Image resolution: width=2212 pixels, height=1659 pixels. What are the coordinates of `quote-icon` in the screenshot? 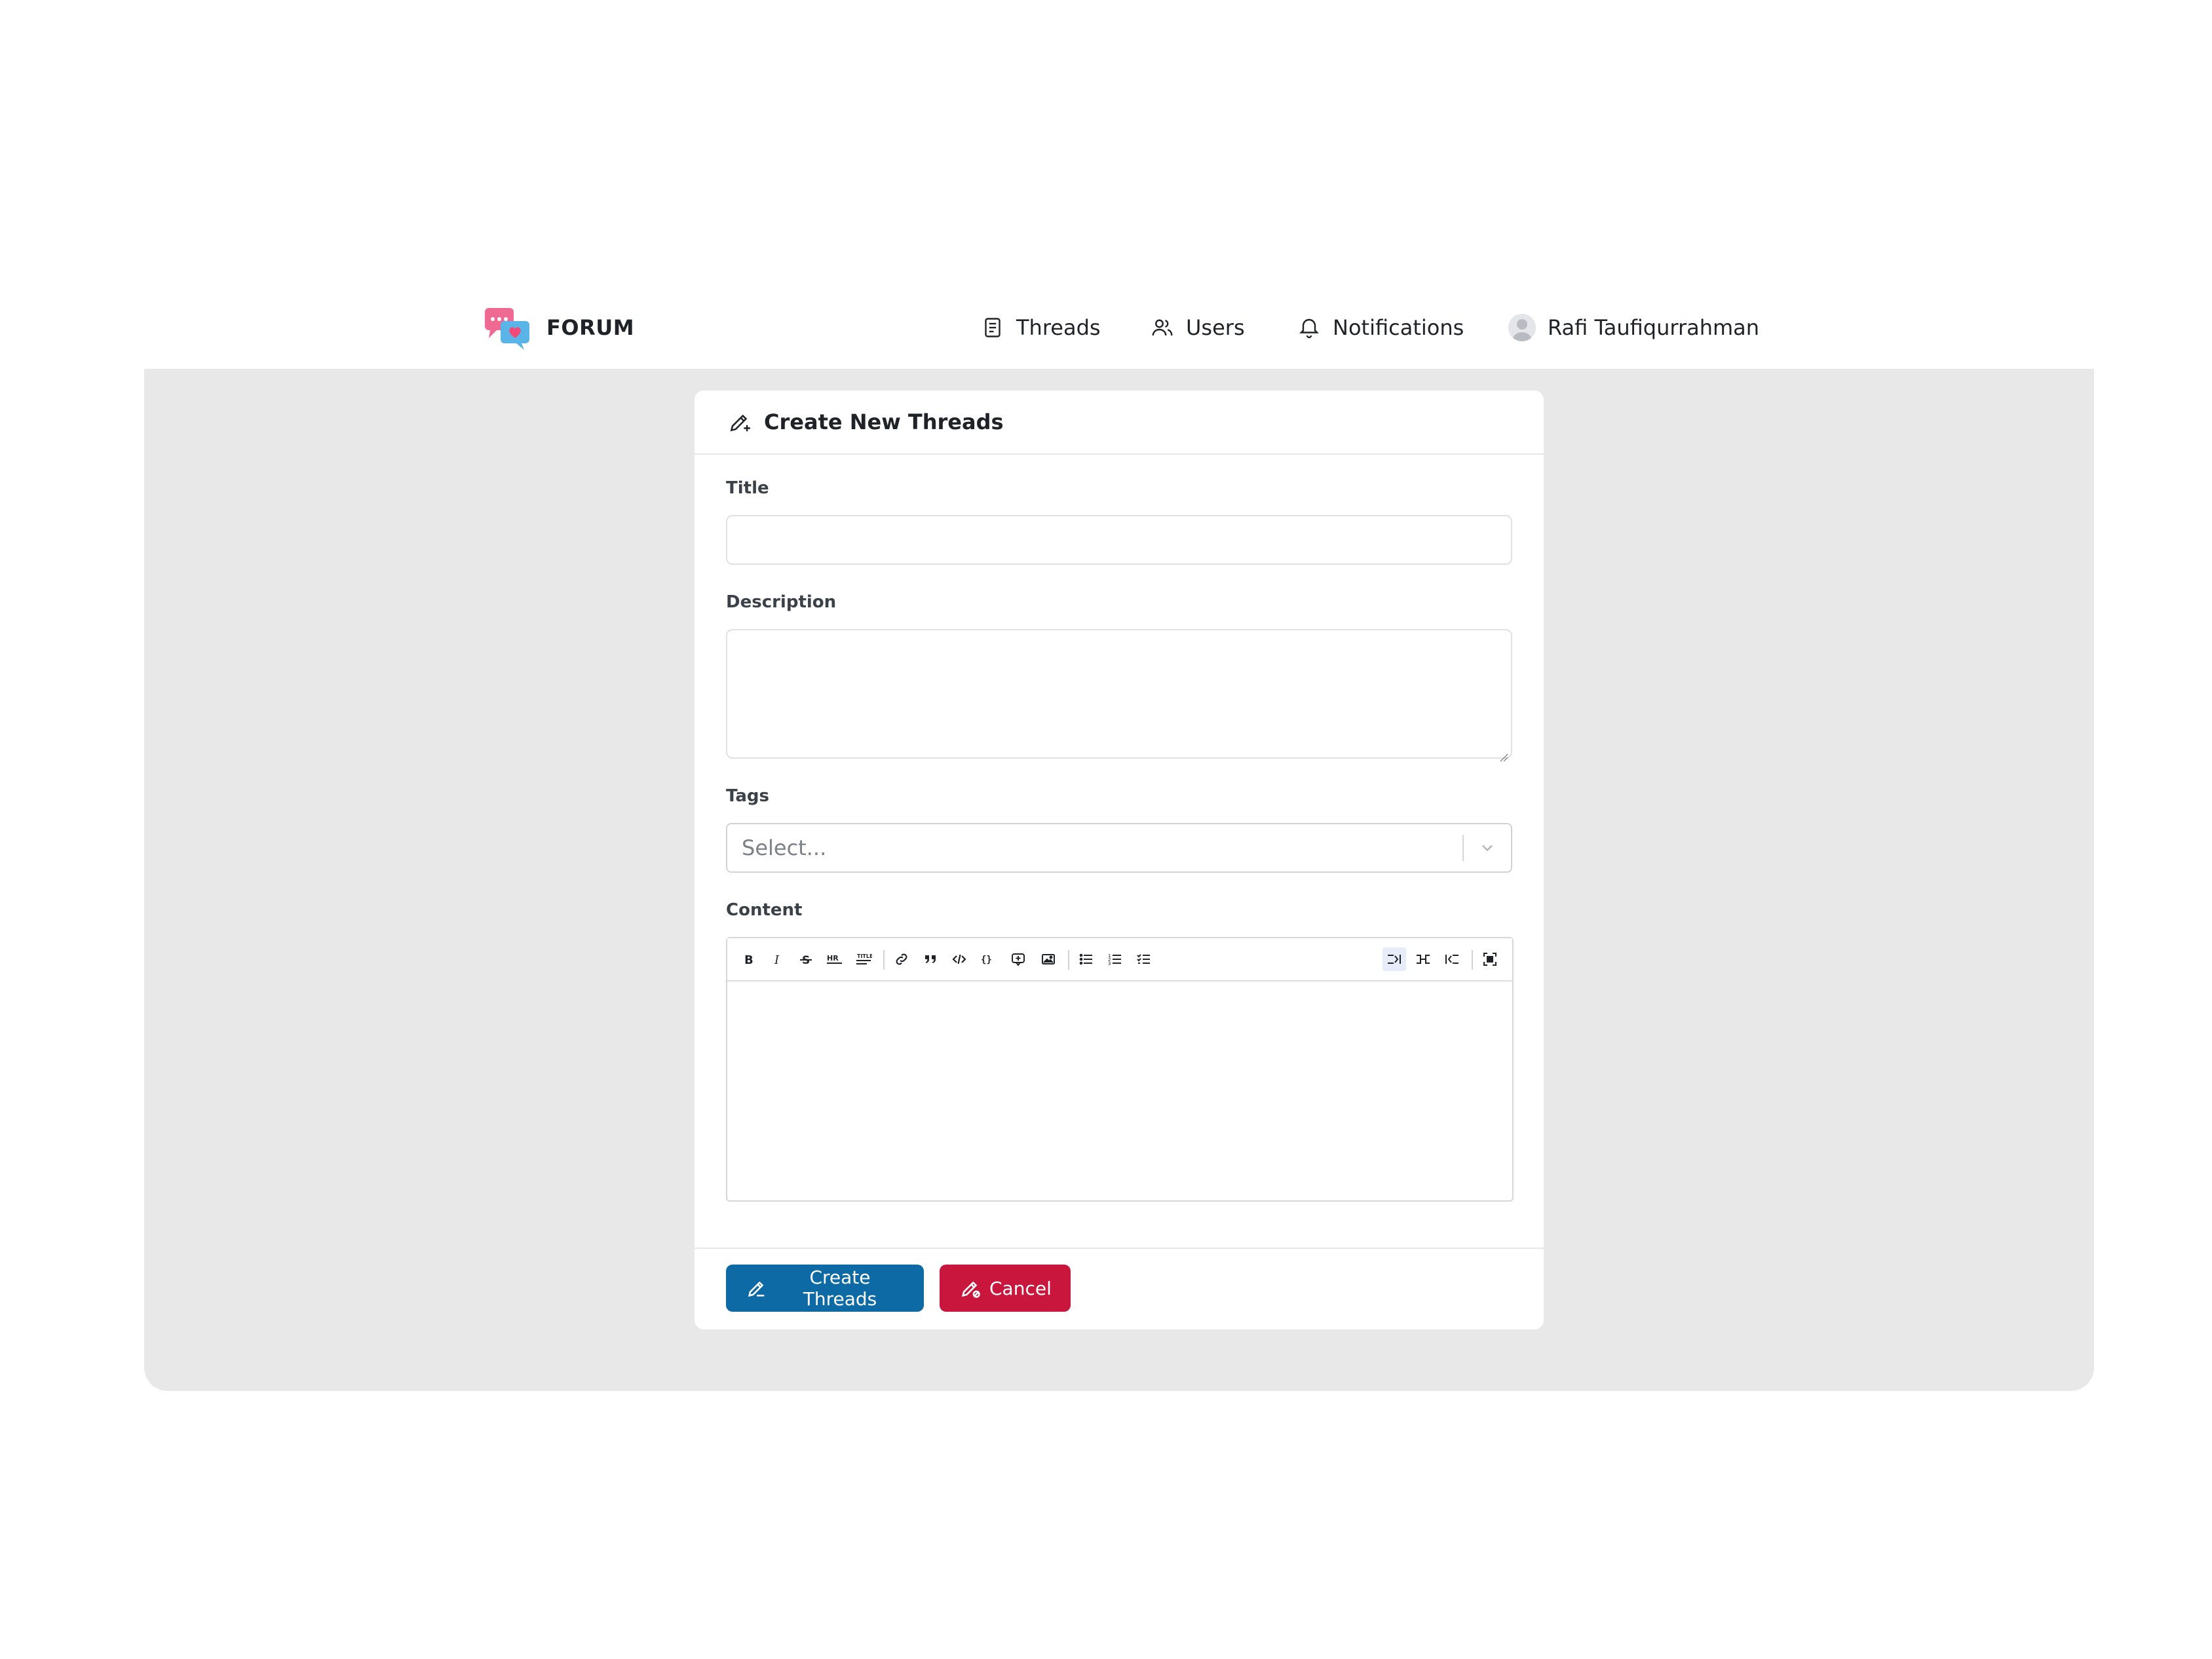 It's located at (930, 959).